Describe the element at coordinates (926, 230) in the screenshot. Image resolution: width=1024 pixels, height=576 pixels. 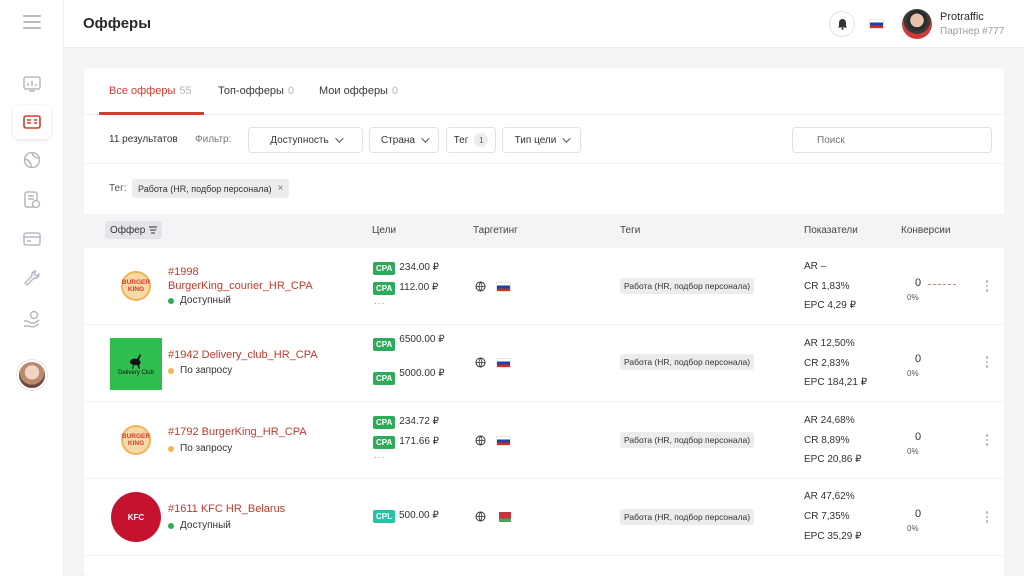
I see `conversions-column-header: Конверсии` at that location.